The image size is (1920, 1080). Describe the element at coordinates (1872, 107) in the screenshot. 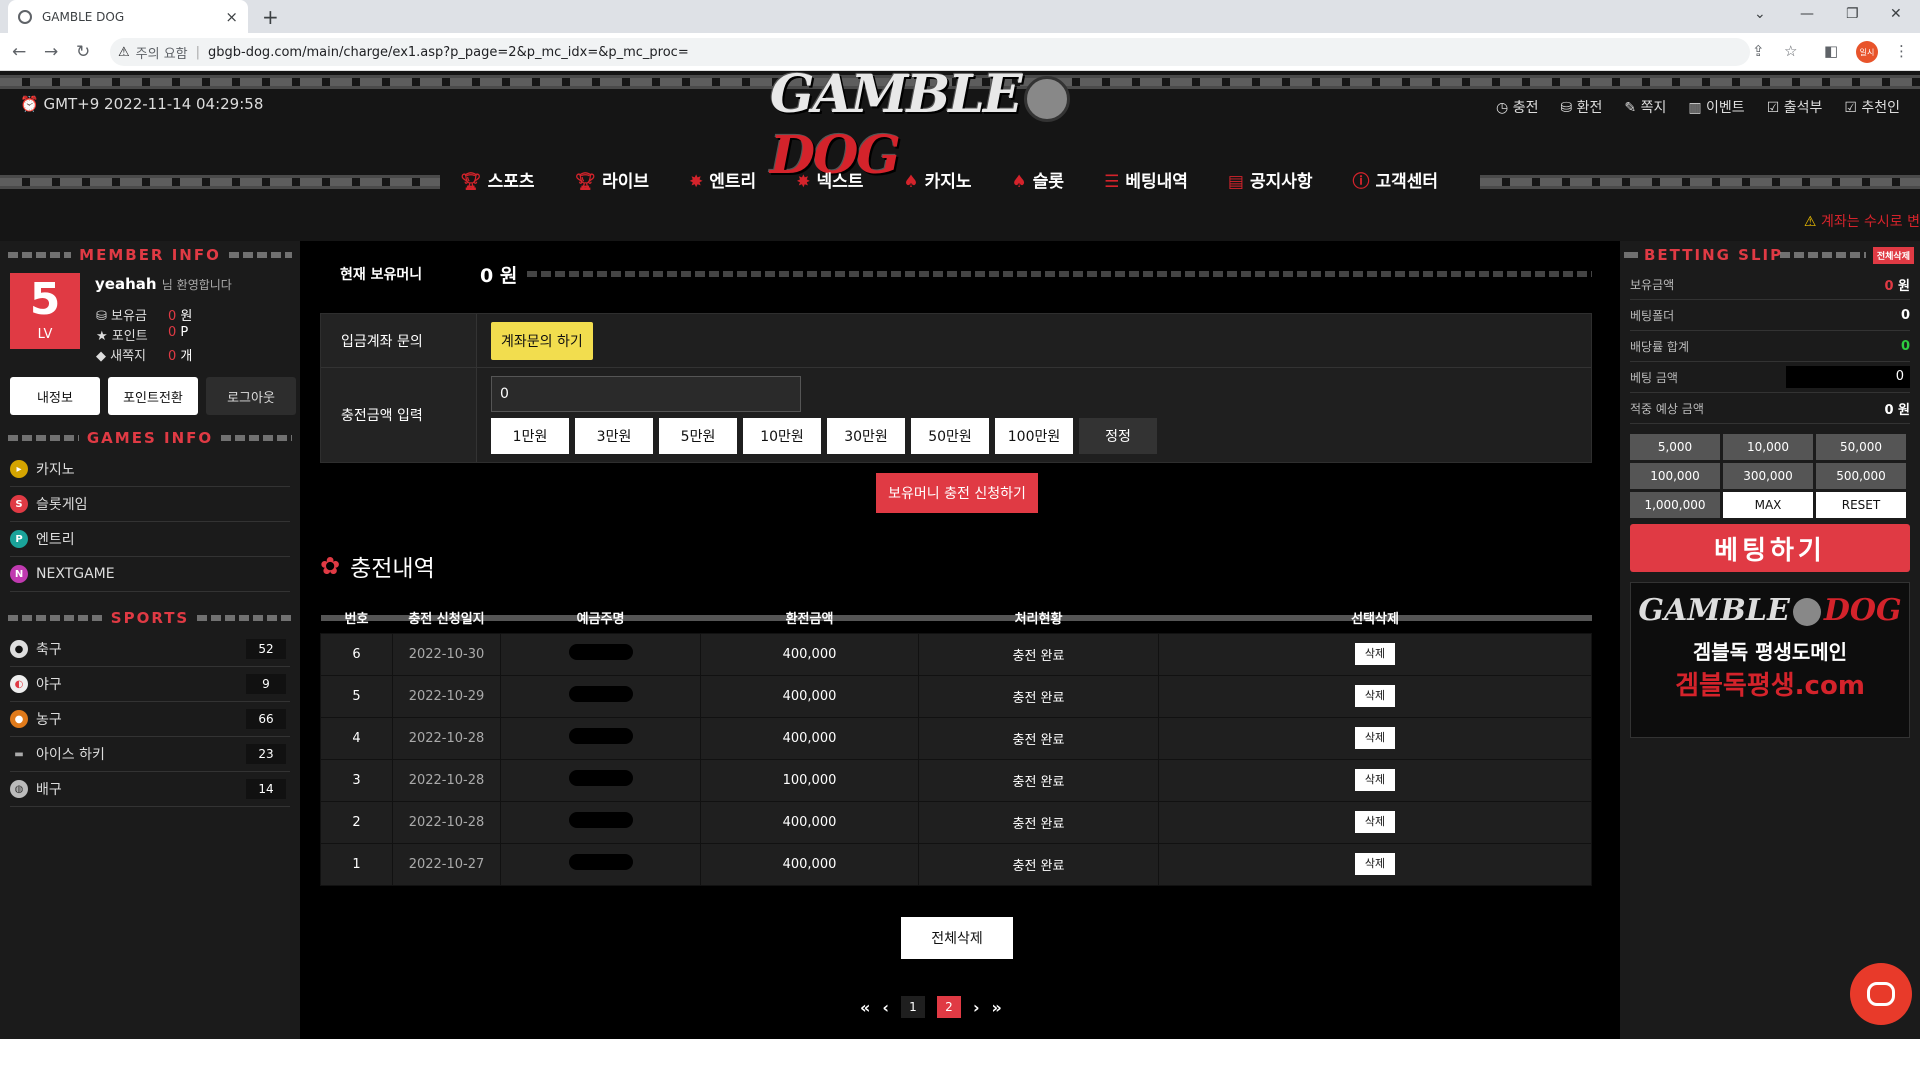

I see `top-link-referral: ☑ 추천인` at that location.